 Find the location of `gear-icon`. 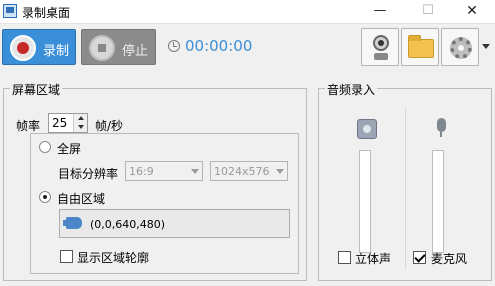

gear-icon is located at coordinates (461, 48).